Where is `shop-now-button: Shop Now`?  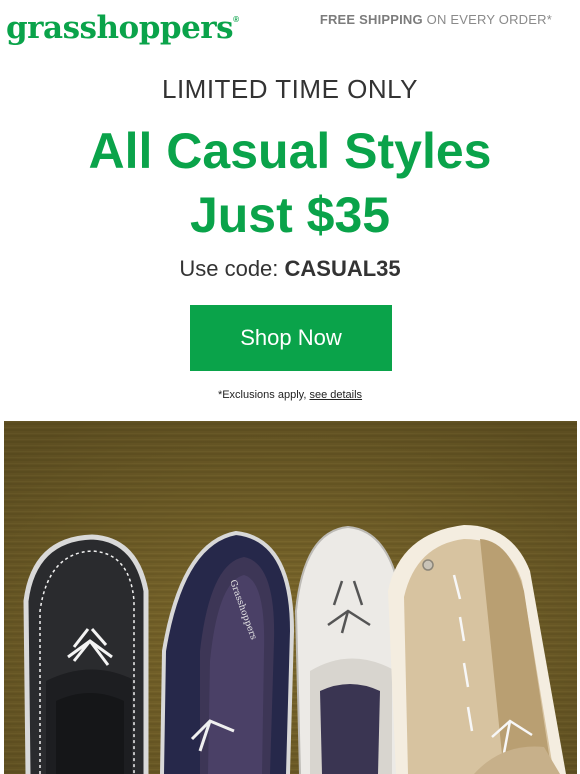
shop-now-button: Shop Now is located at coordinates (291, 338).